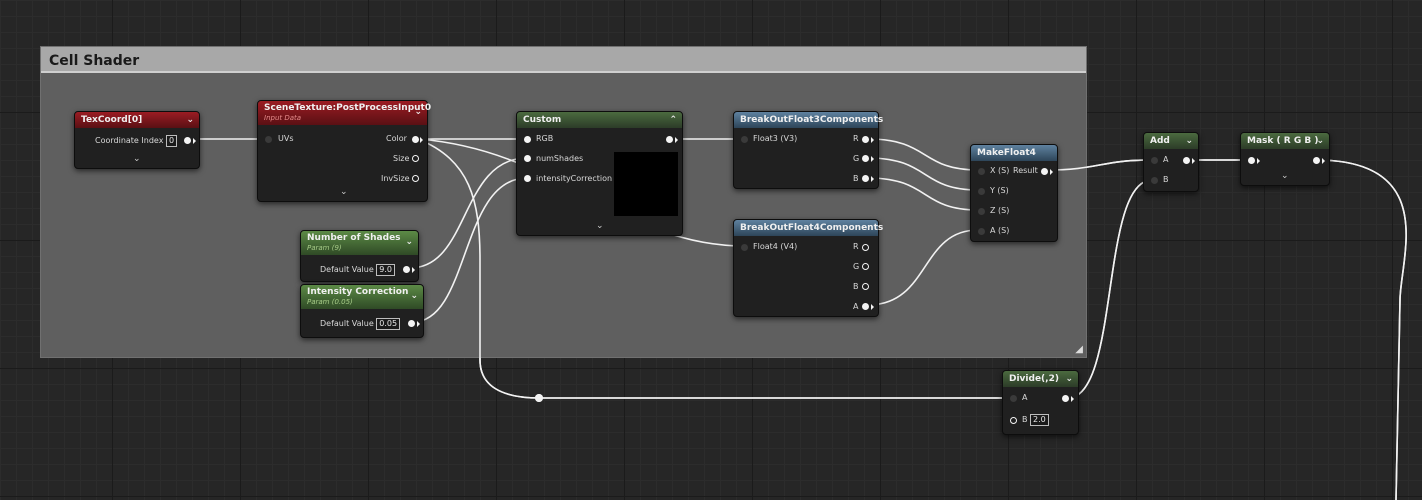 The height and width of the screenshot is (500, 1422). What do you see at coordinates (415, 178) in the screenshot?
I see `invsize-pin` at bounding box center [415, 178].